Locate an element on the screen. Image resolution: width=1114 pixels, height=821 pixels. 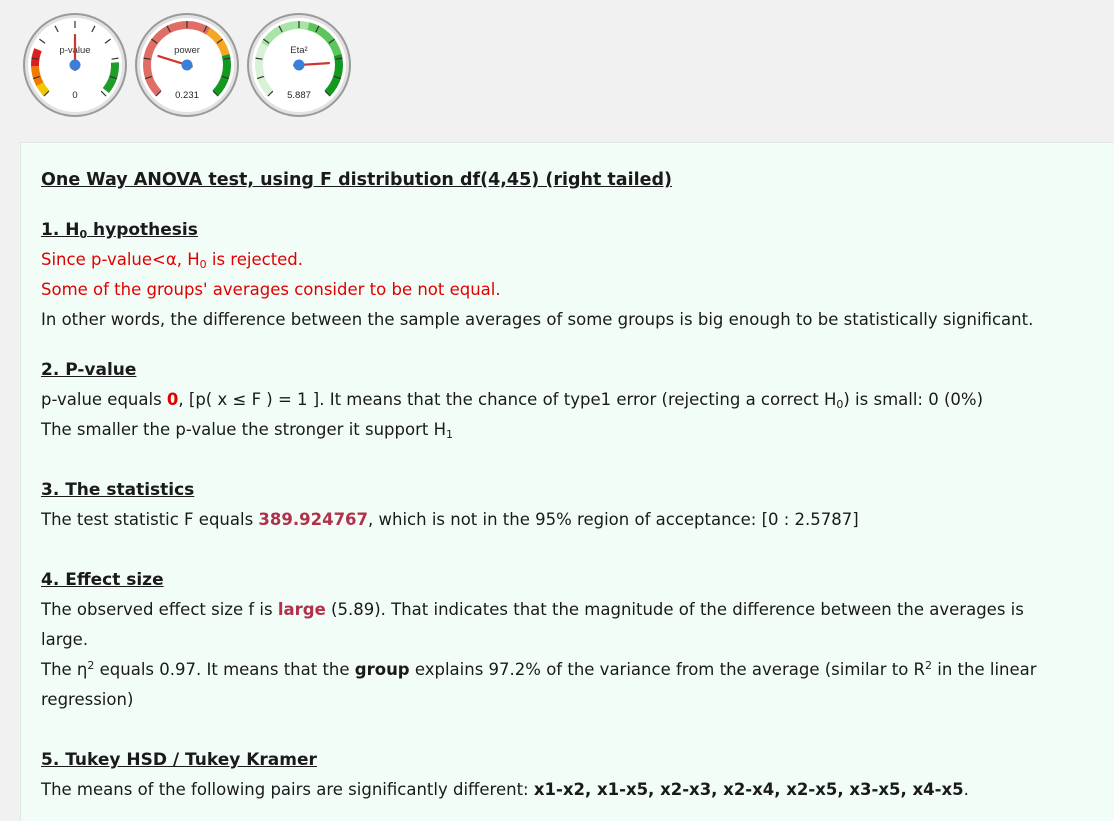
gauge-value: 0 is located at coordinates (74, 95).